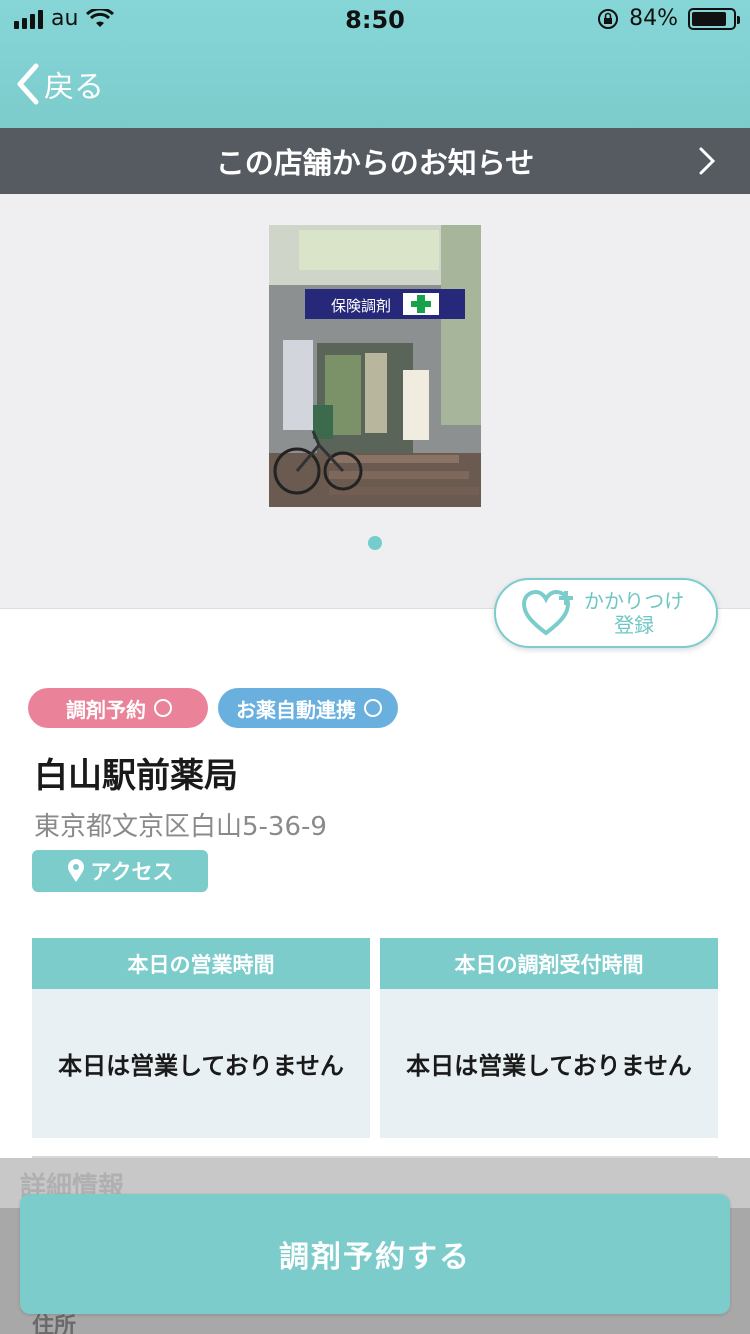 The height and width of the screenshot is (1334, 750). Describe the element at coordinates (375, 543) in the screenshot. I see `page-indicator-dot` at that location.